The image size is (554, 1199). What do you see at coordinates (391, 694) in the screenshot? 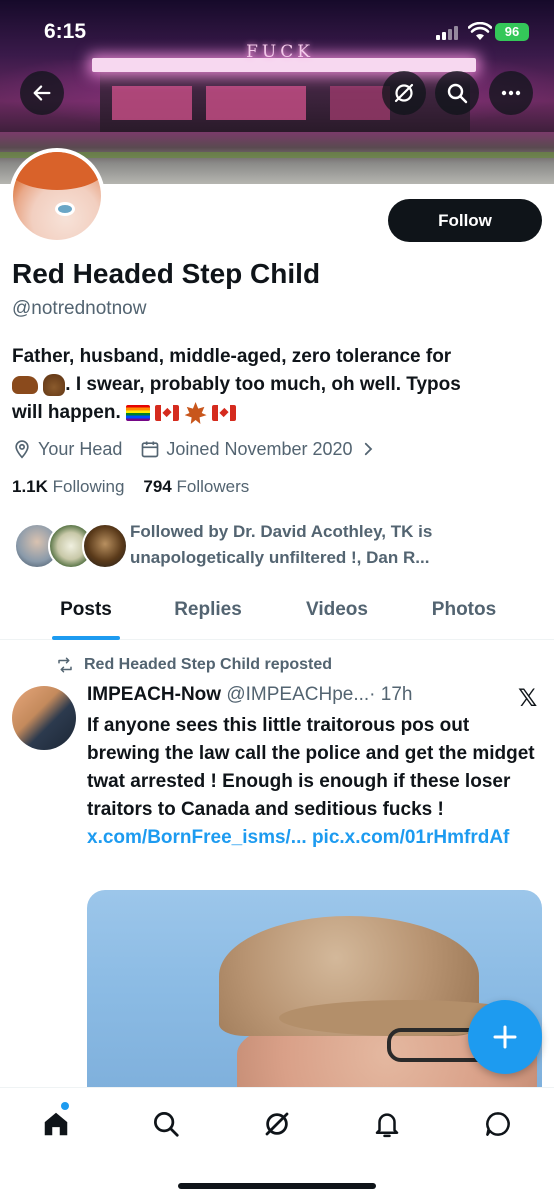
I see `tweet-time: · 17h` at bounding box center [391, 694].